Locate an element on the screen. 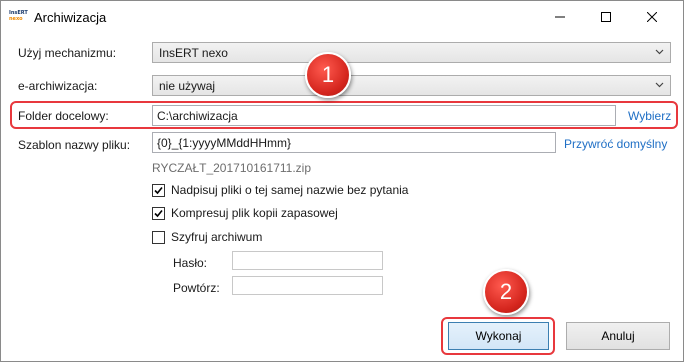 The image size is (684, 362). restore-default-link: Przywróć domyślny is located at coordinates (615, 144).